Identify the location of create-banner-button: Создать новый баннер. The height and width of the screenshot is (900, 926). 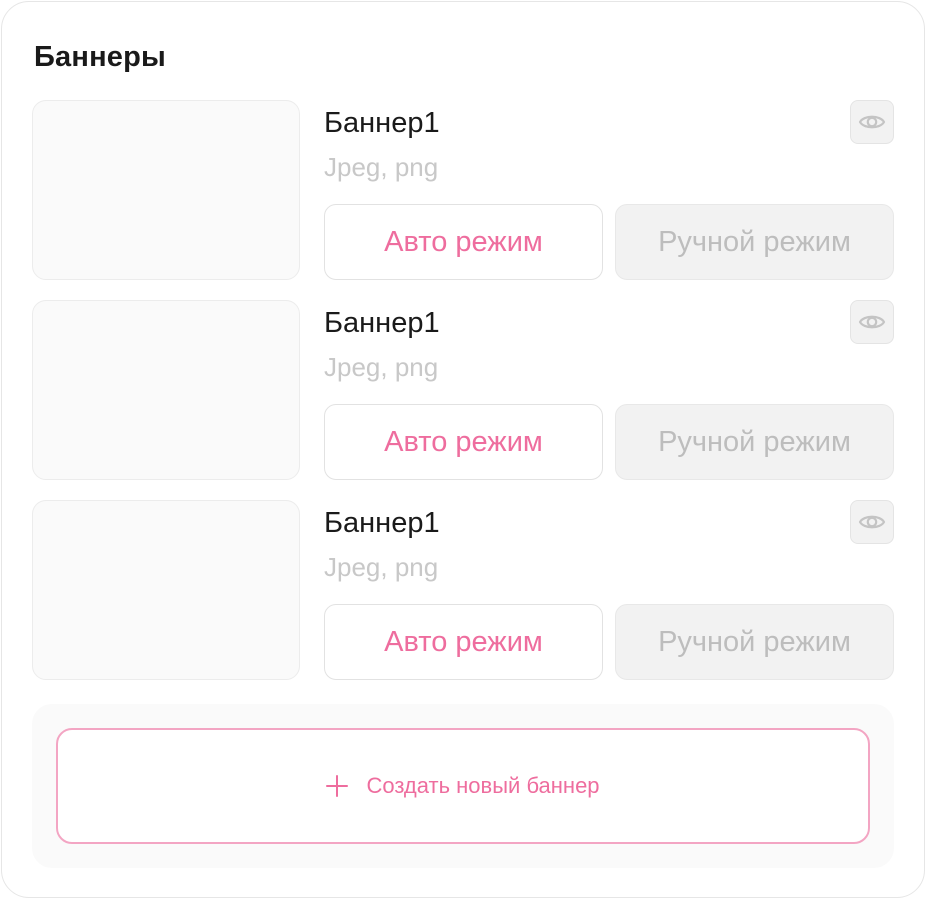
(463, 786).